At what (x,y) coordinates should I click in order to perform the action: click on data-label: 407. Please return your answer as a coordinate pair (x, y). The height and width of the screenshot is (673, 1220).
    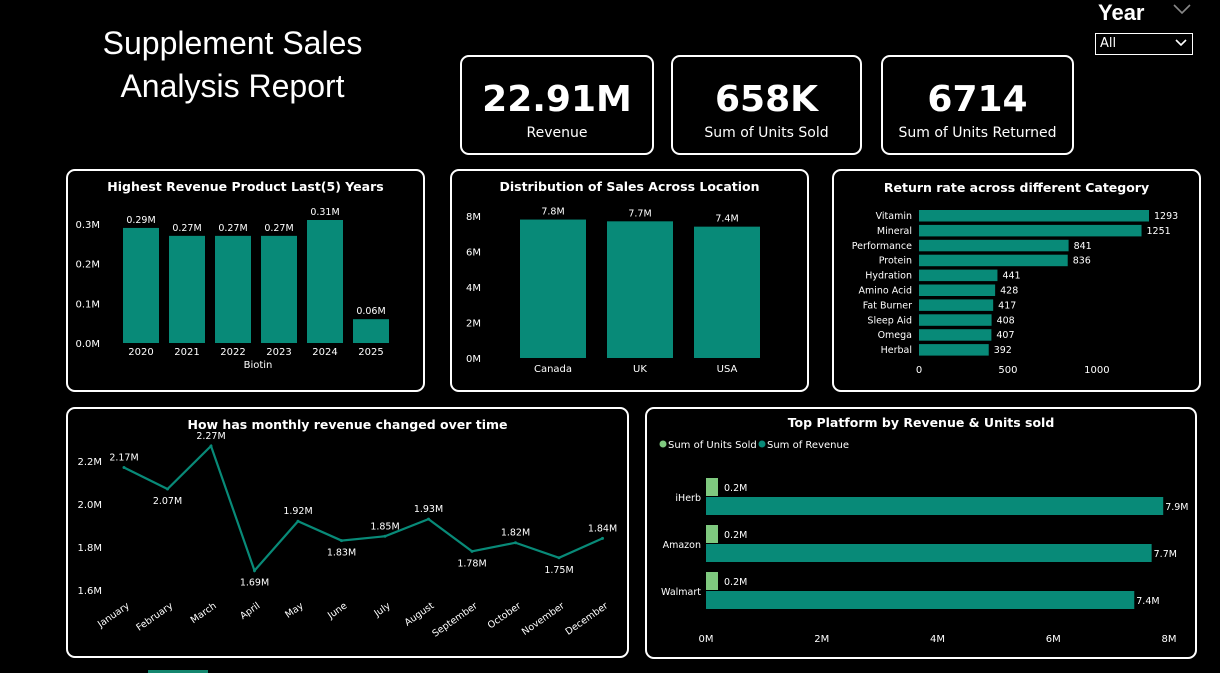
    Looking at the image, I should click on (1005, 335).